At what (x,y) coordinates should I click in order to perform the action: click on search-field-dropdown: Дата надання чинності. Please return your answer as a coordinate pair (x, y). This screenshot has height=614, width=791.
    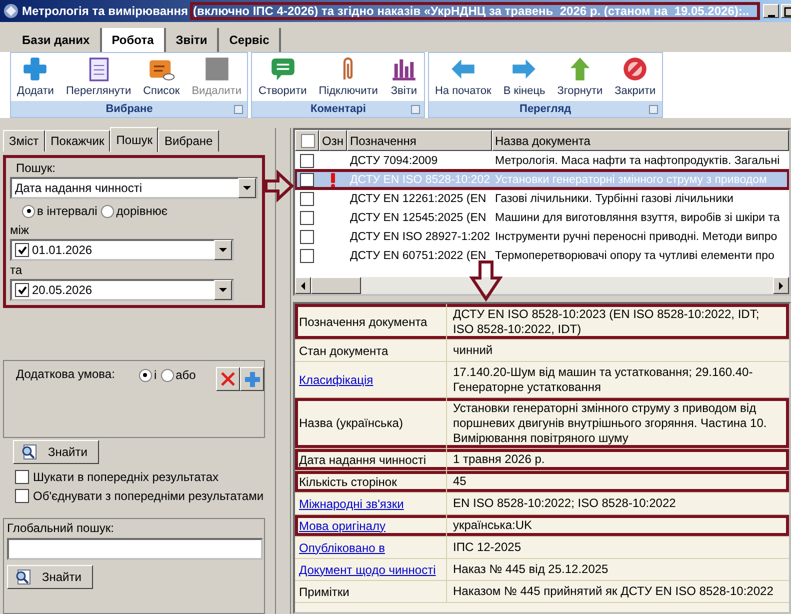
    Looking at the image, I should click on (134, 188).